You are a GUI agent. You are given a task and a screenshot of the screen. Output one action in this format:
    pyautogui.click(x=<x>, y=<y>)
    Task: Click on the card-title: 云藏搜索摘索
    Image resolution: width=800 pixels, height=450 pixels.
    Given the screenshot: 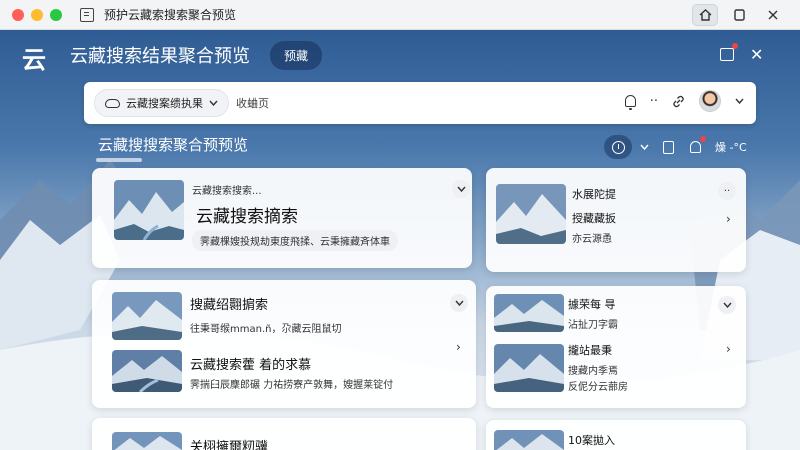 What is the action you would take?
    pyautogui.click(x=247, y=217)
    